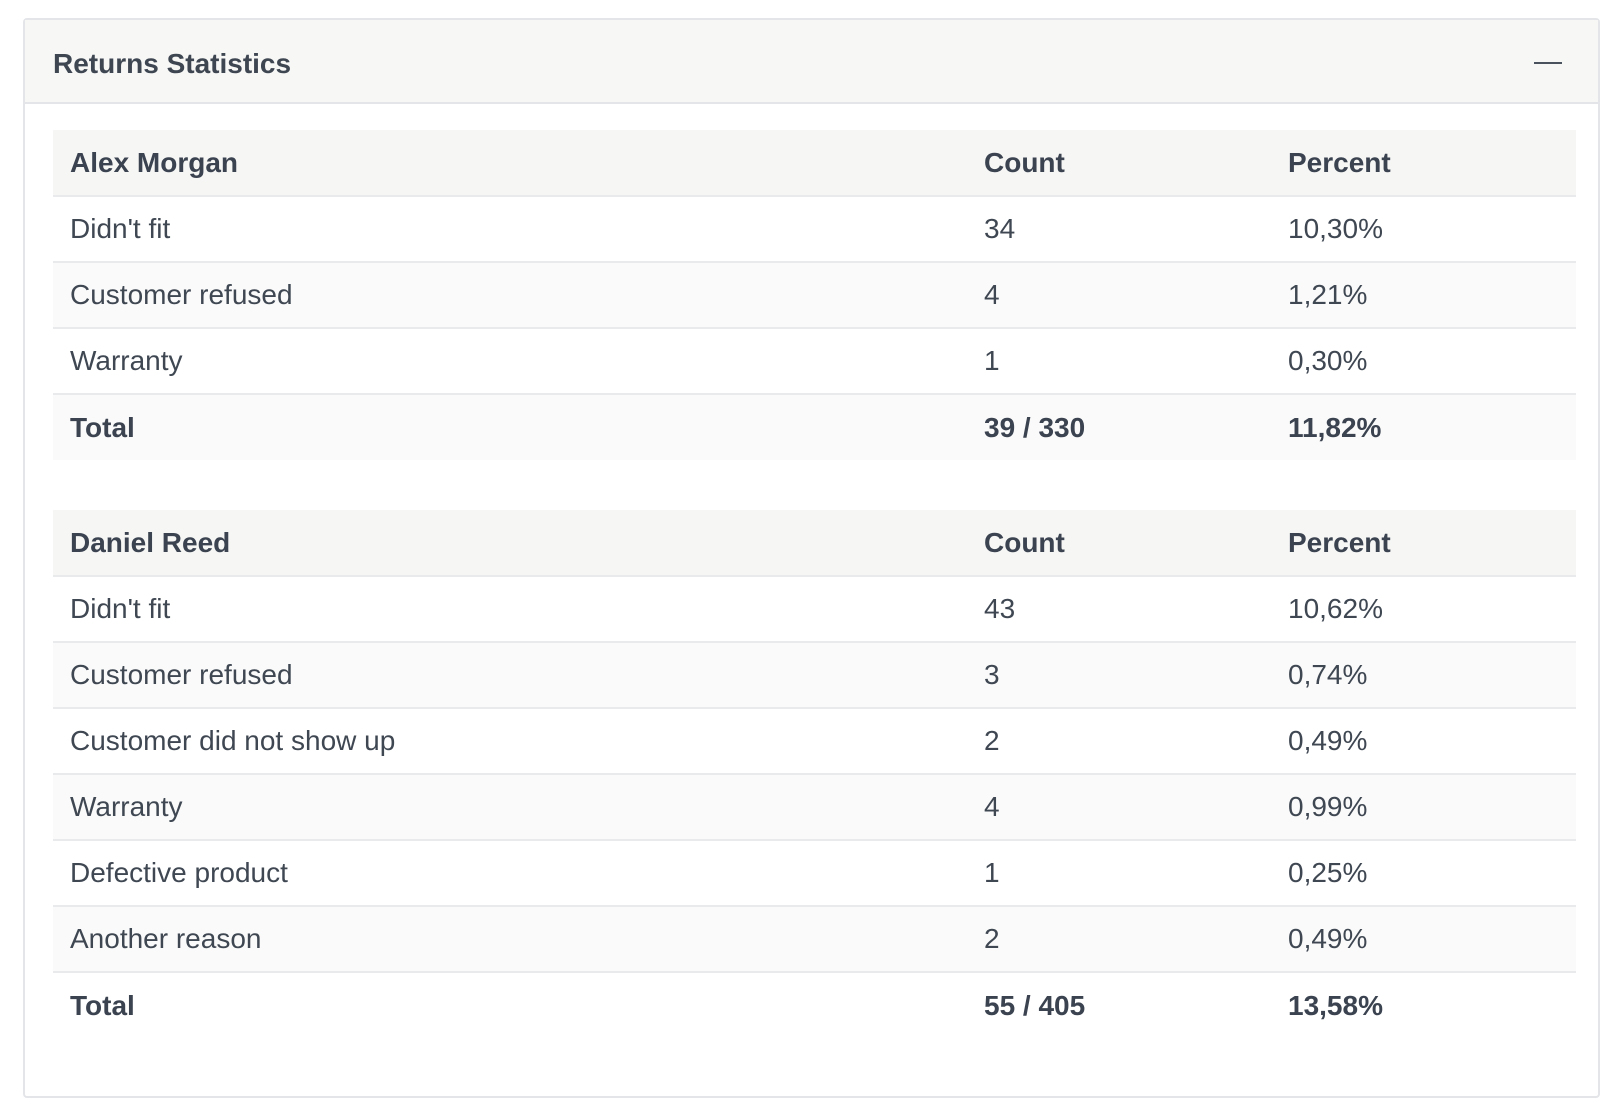 This screenshot has width=1624, height=1114. I want to click on reason-cell: Defective product, so click(510, 873).